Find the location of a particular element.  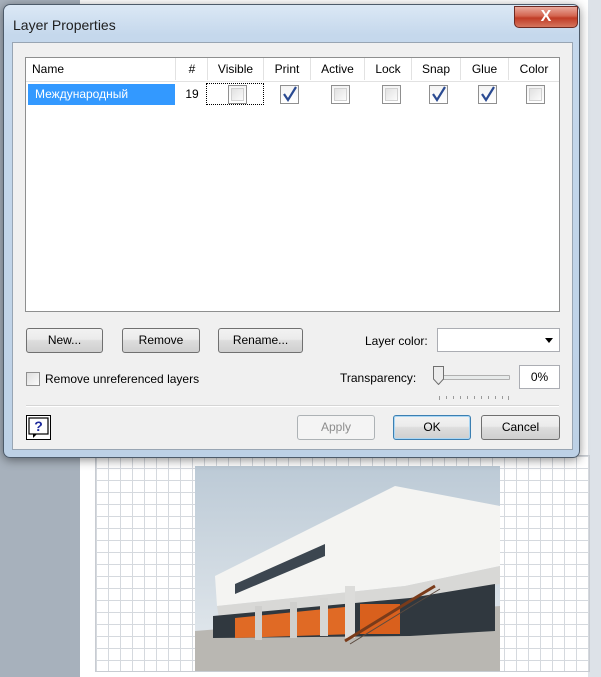

dropdown-arrow-icon is located at coordinates (549, 340).